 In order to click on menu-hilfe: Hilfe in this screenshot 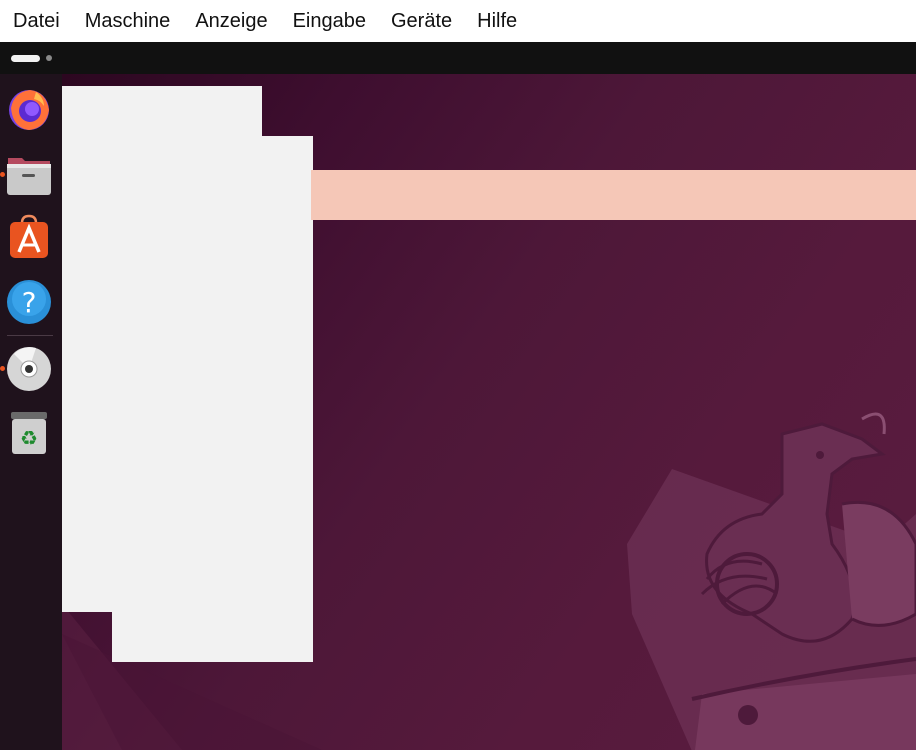, I will do `click(500, 21)`.